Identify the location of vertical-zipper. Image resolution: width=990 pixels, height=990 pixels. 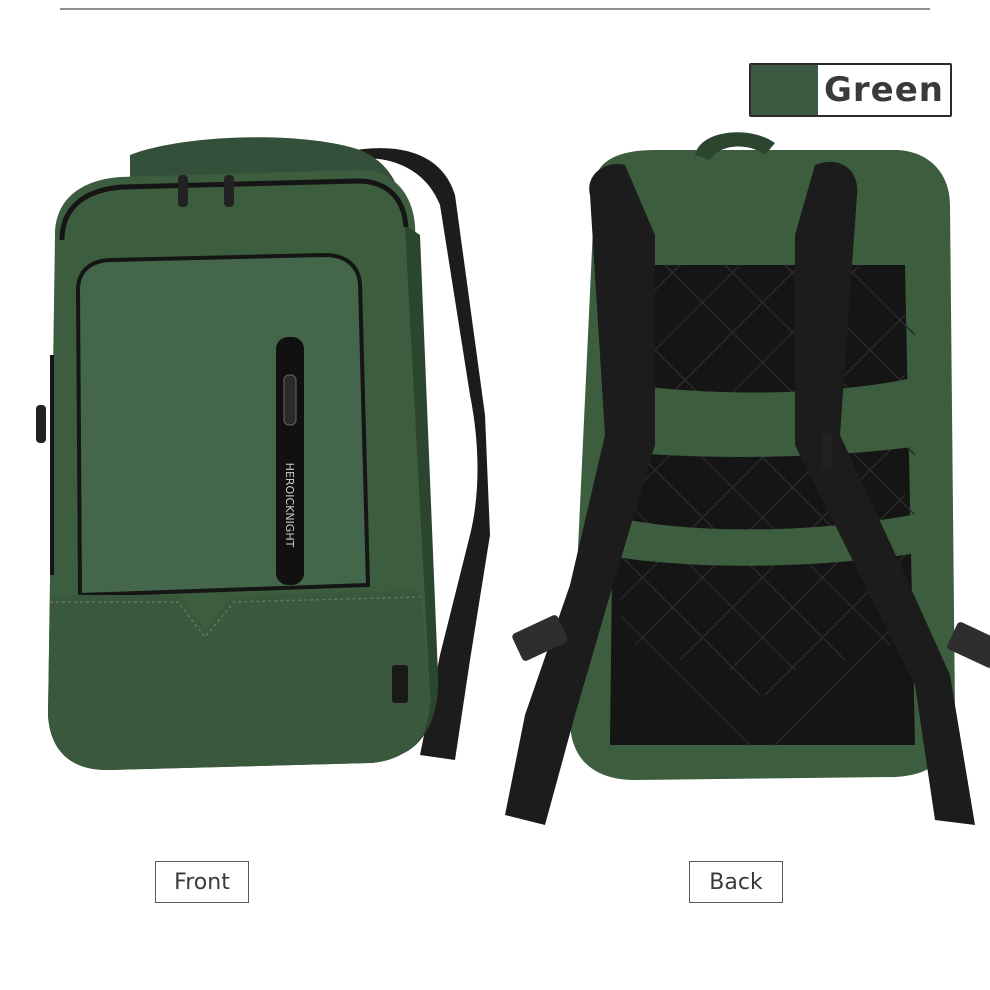
(290, 461).